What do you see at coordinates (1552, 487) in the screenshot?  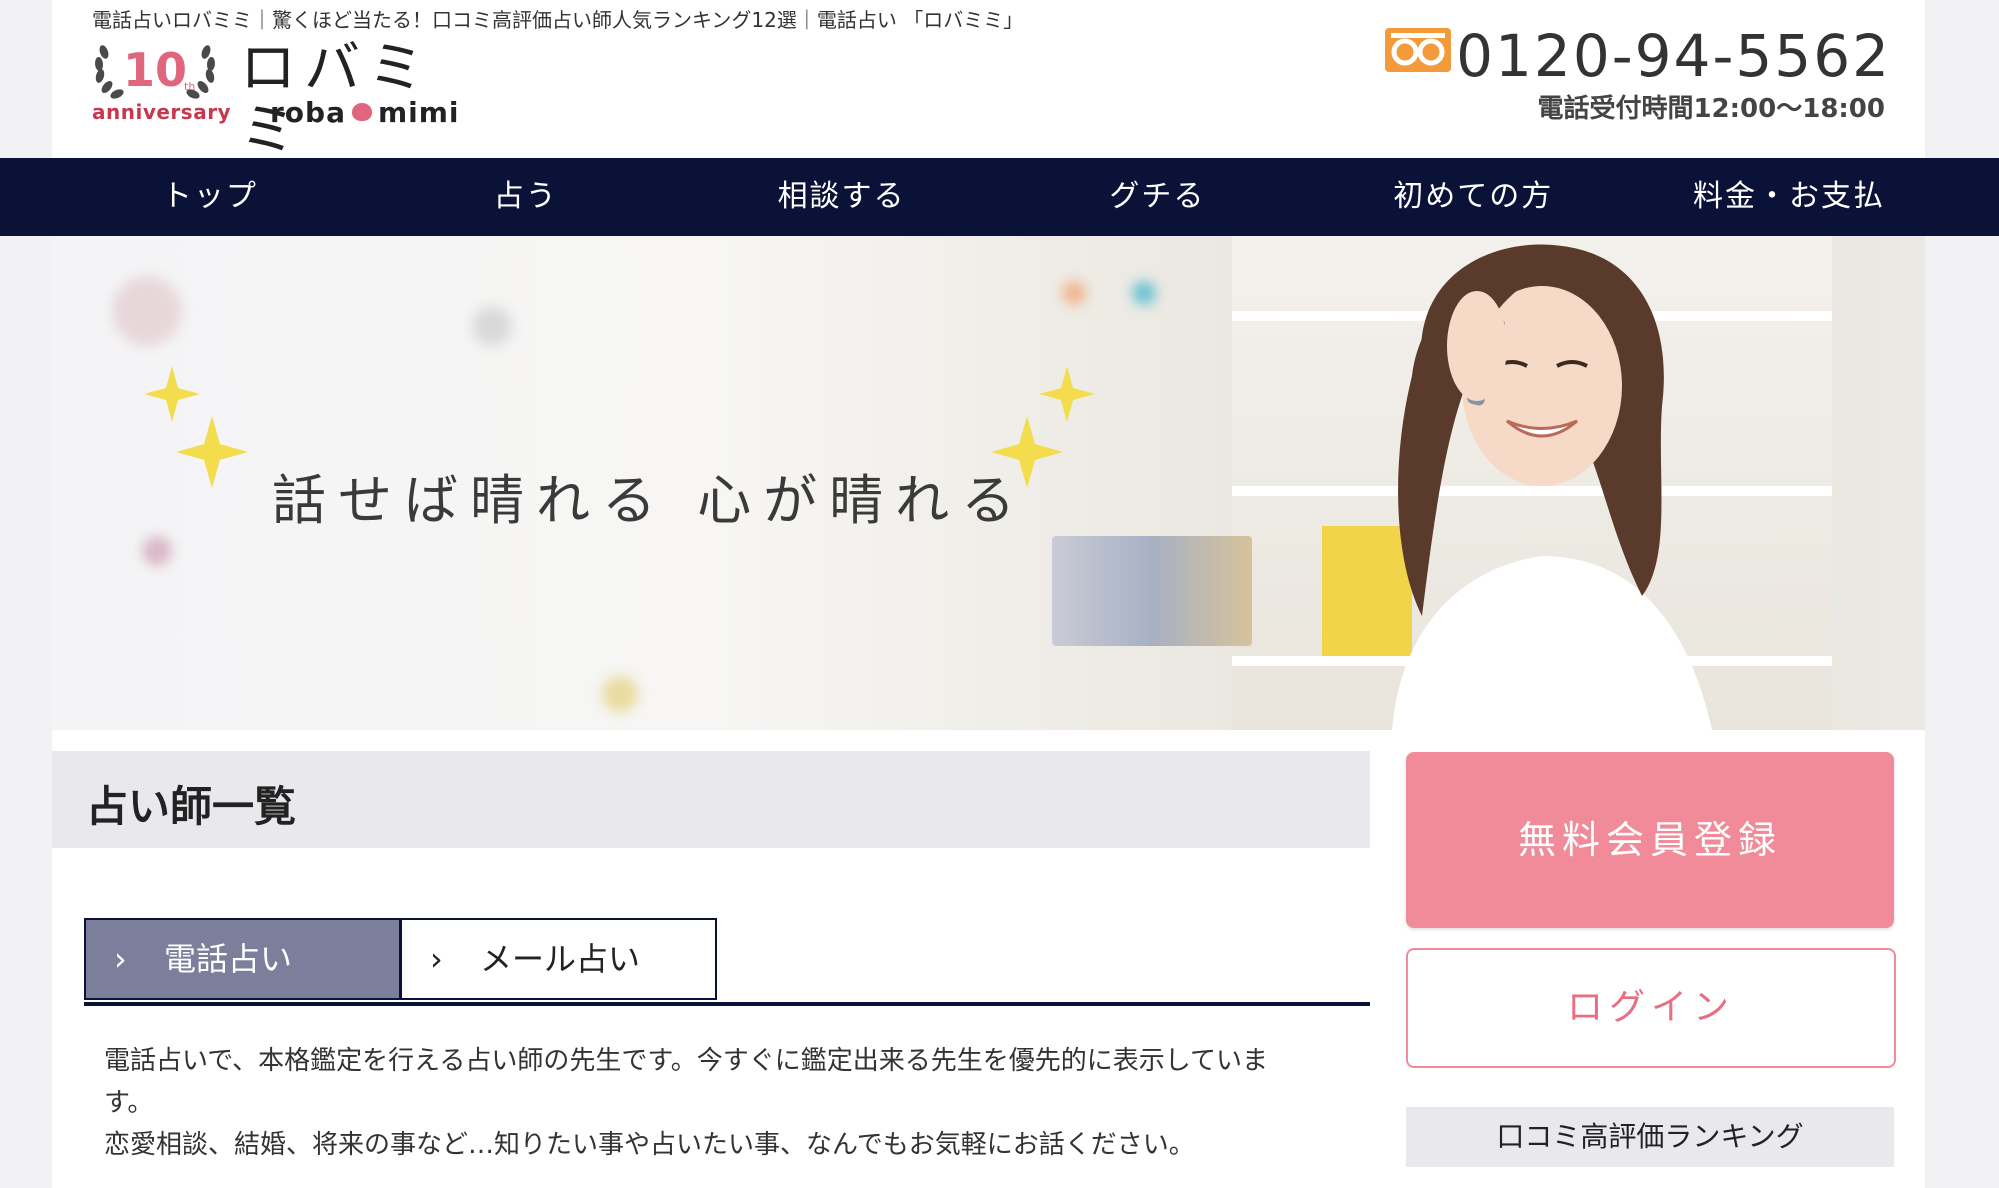 I see `woman-on-phone-photo` at bounding box center [1552, 487].